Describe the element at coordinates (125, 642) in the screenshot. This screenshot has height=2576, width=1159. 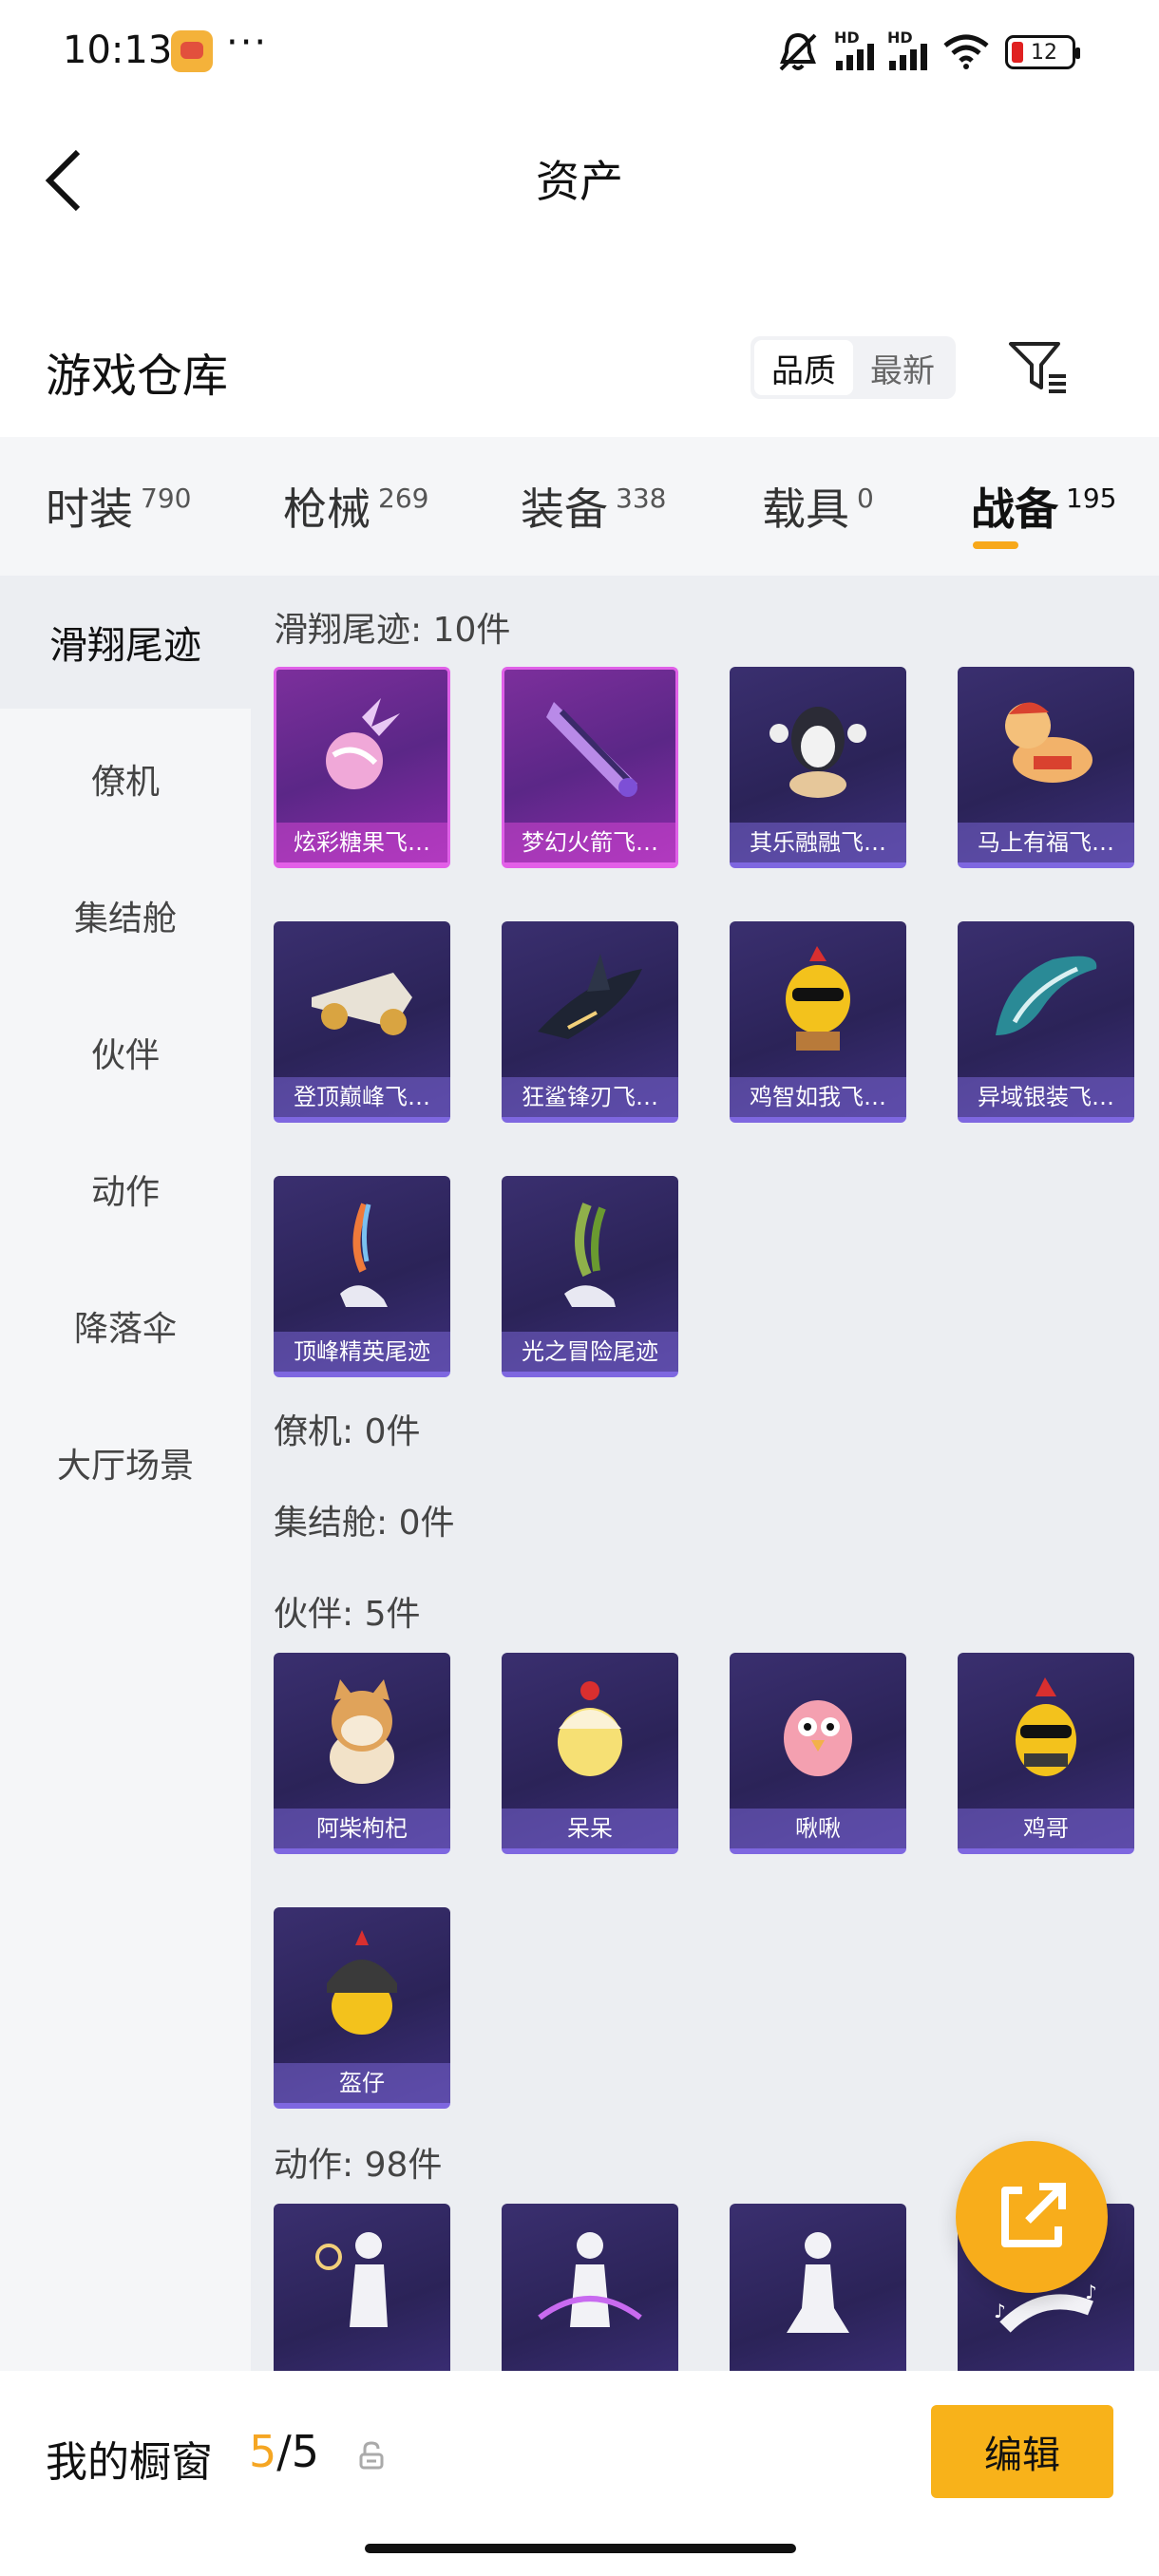
I see `sidebar-item-glide-trails: 滑翔尾迹` at that location.